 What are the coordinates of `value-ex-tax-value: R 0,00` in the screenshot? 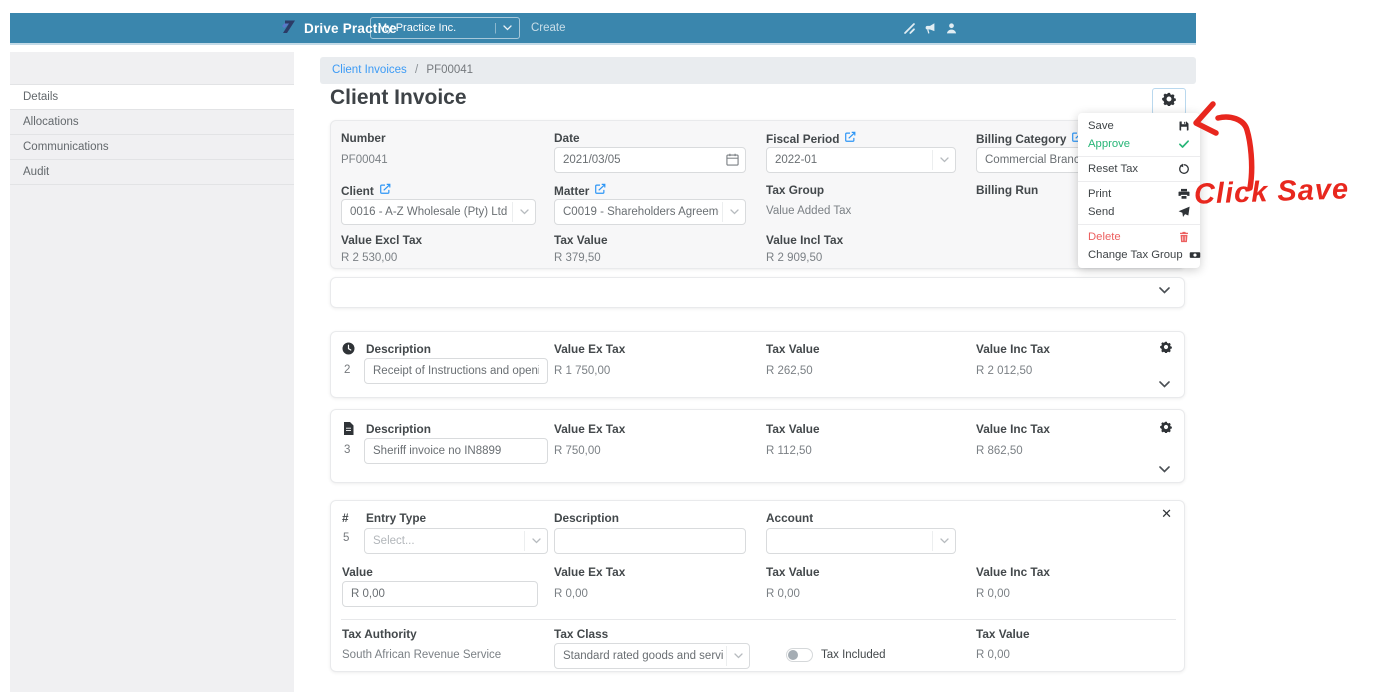 It's located at (571, 594).